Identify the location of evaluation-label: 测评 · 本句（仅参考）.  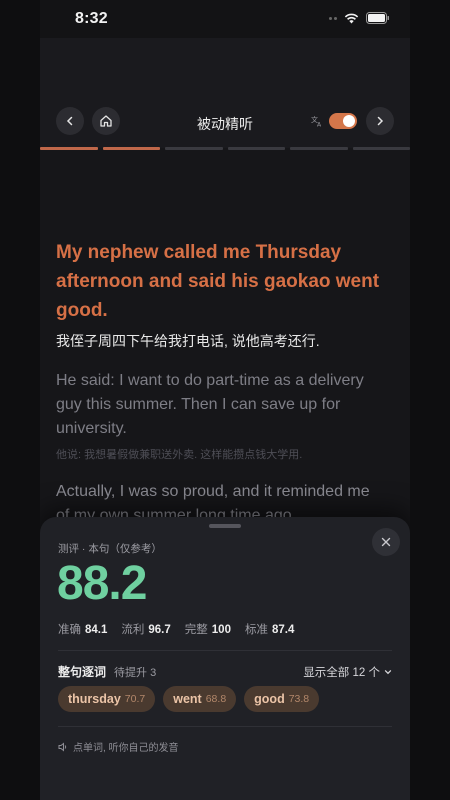
(110, 549).